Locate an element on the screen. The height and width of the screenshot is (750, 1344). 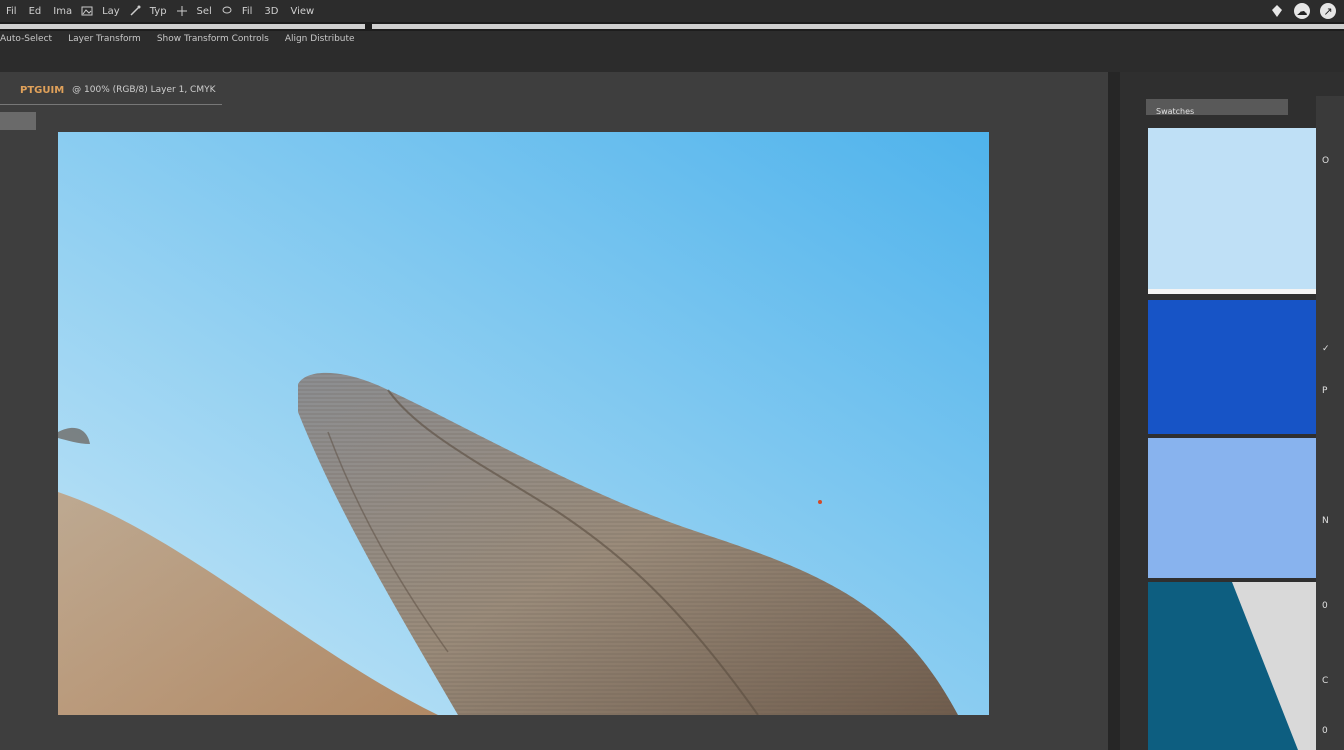
tool-button is located at coordinates (18, 121).